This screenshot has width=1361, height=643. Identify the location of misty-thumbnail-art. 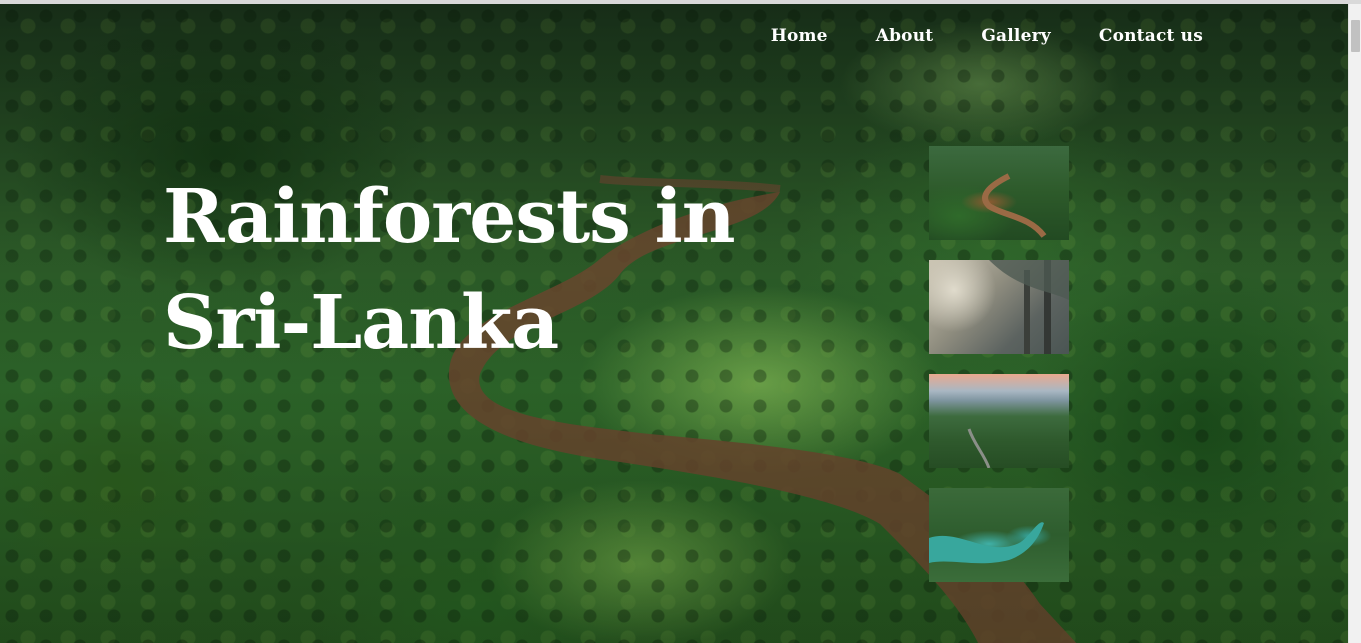
(979, 448).